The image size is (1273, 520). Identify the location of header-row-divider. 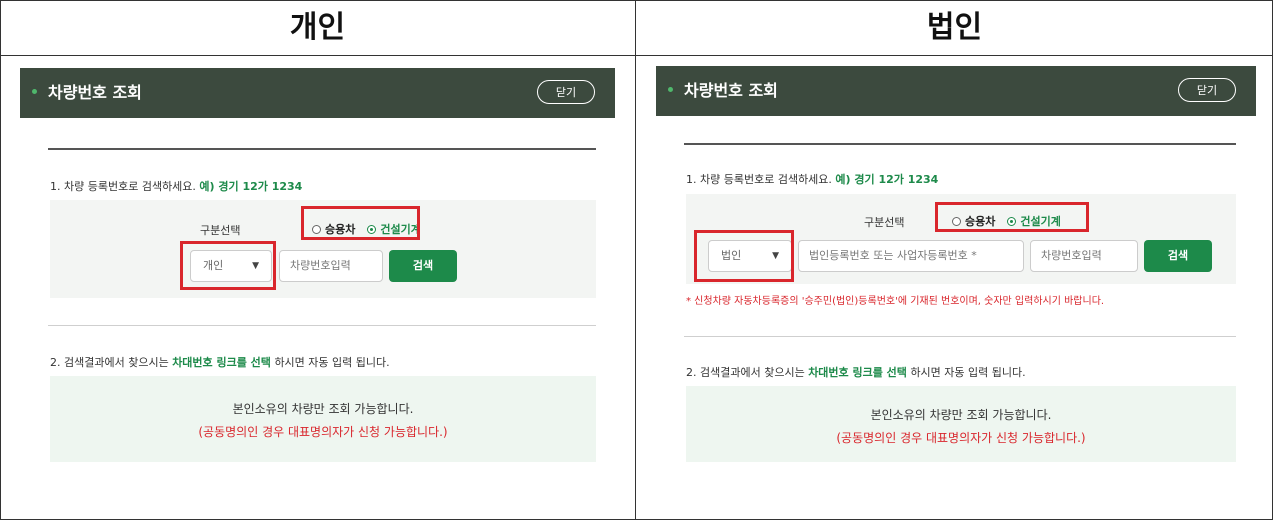
(636, 55).